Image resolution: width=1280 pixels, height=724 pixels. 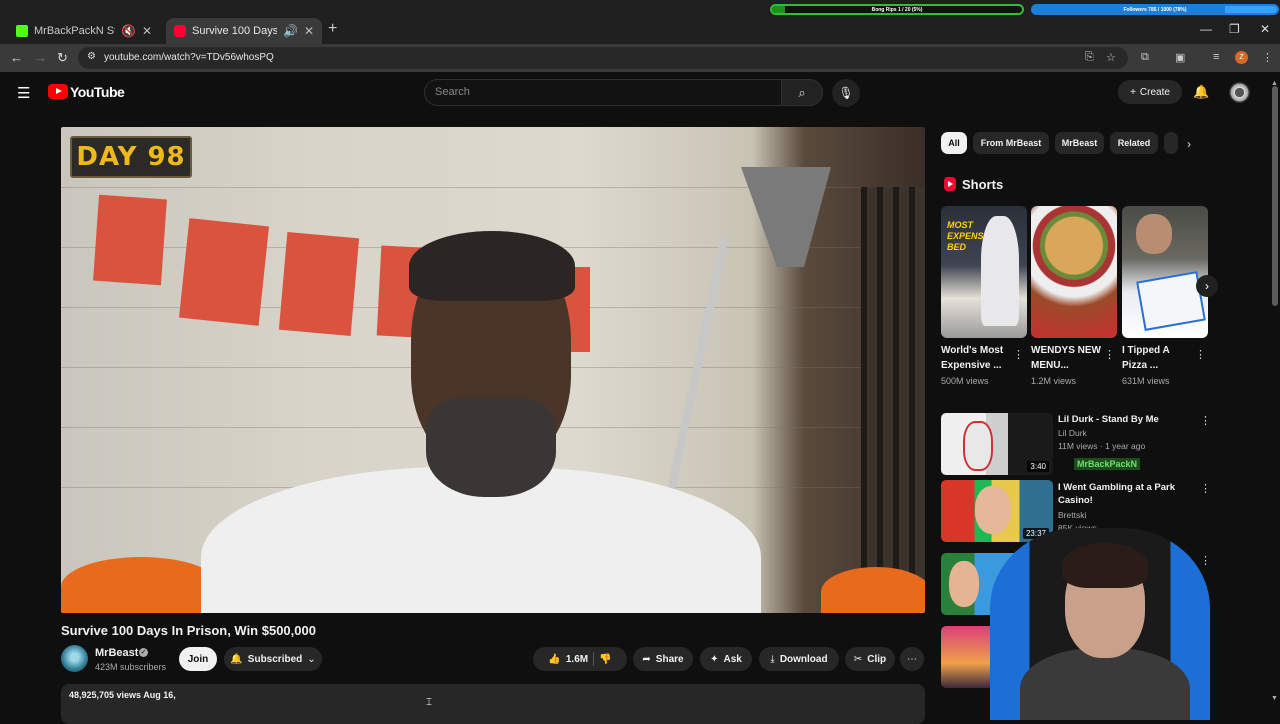 I want to click on clip-button: ✂ Clip, so click(x=870, y=659).